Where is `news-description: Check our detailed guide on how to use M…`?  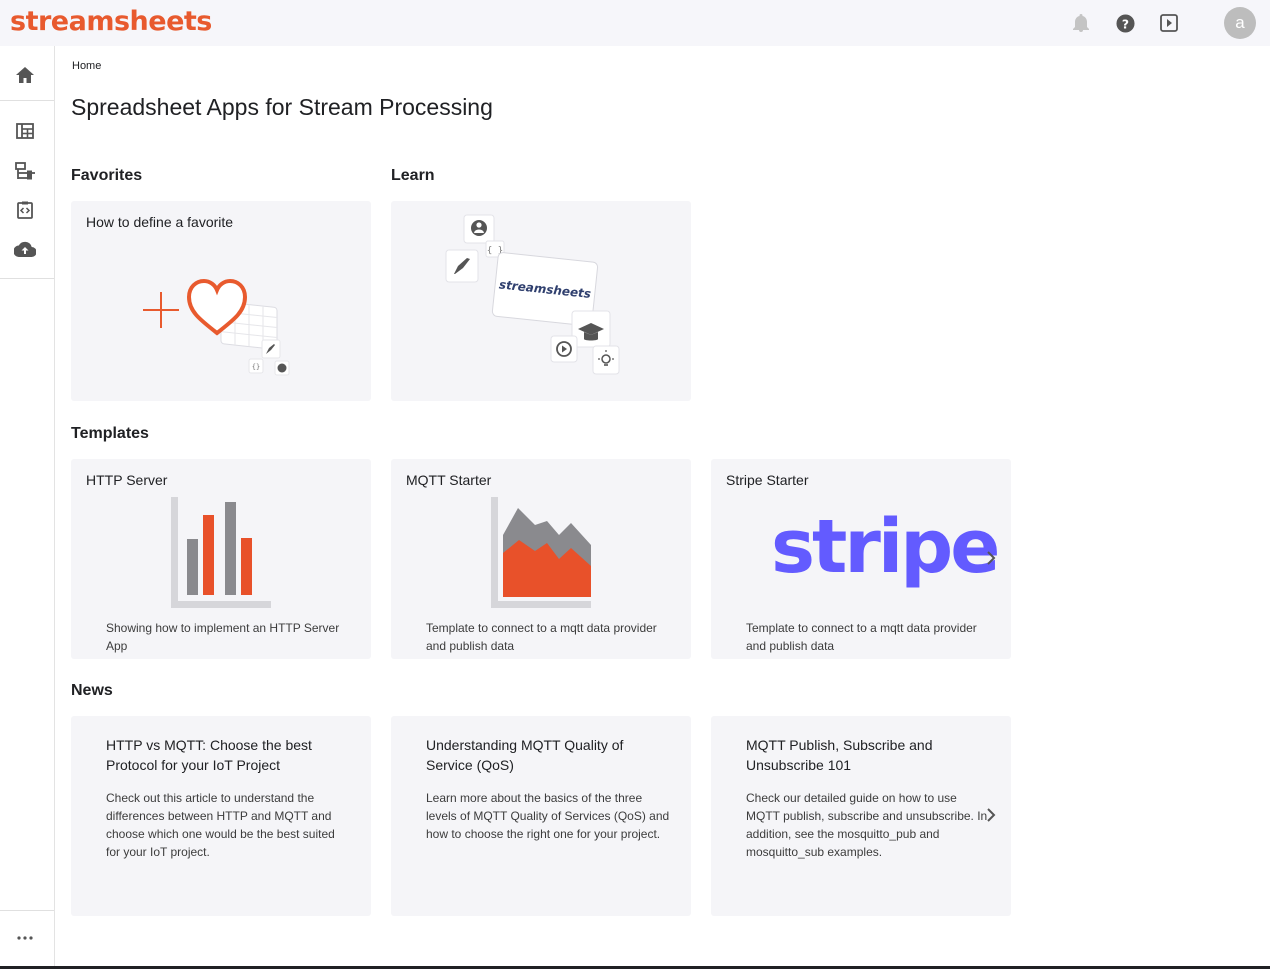
news-description: Check our detailed guide on how to use M… is located at coordinates (867, 825).